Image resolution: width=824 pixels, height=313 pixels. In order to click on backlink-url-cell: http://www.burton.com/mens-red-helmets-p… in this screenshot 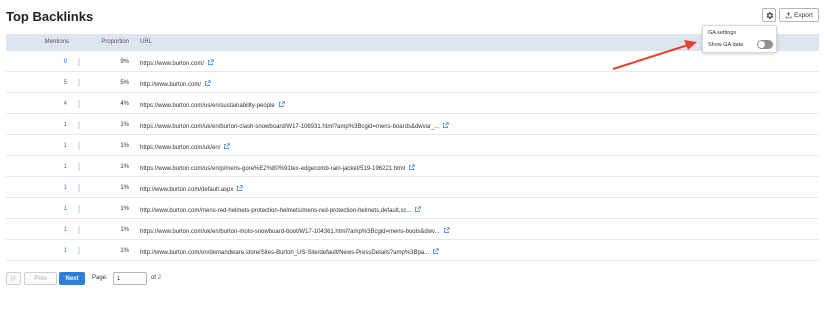, I will do `click(281, 210)`.